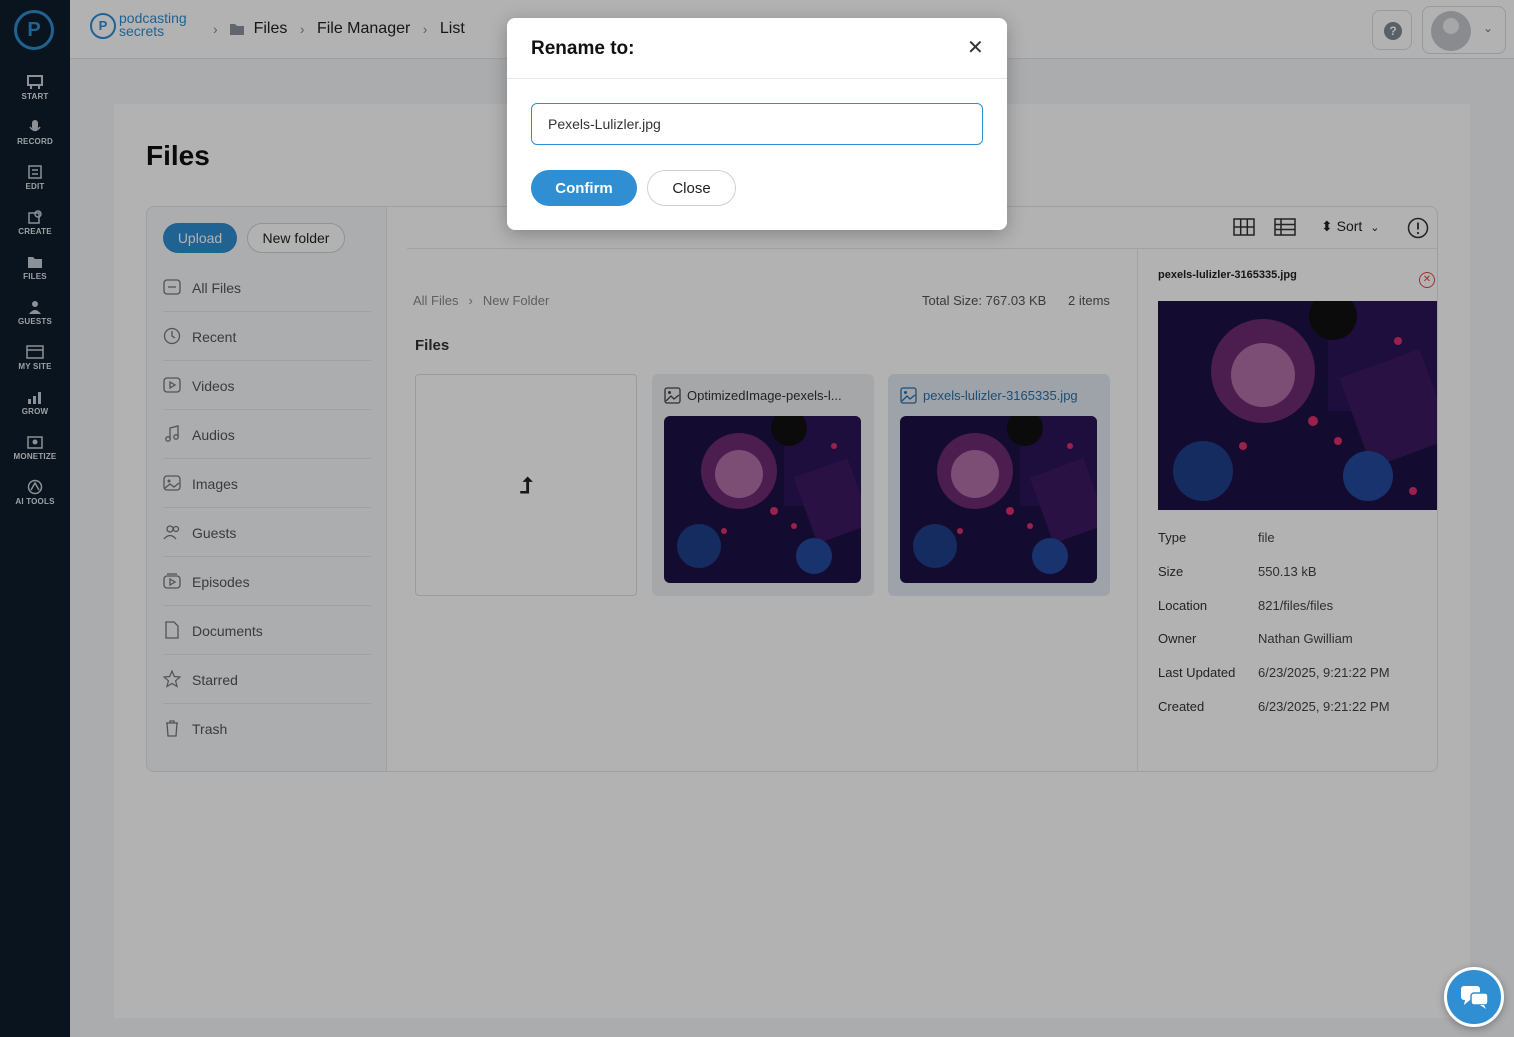 The image size is (1514, 1037). I want to click on chat-button, so click(1474, 997).